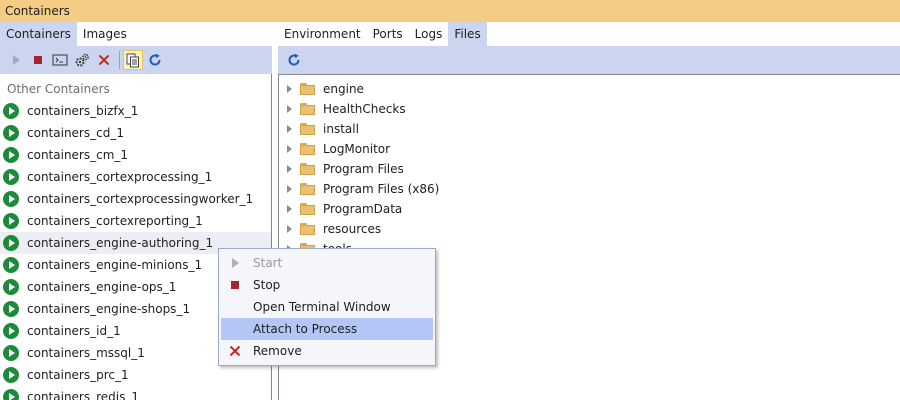  I want to click on start-button, so click(16, 60).